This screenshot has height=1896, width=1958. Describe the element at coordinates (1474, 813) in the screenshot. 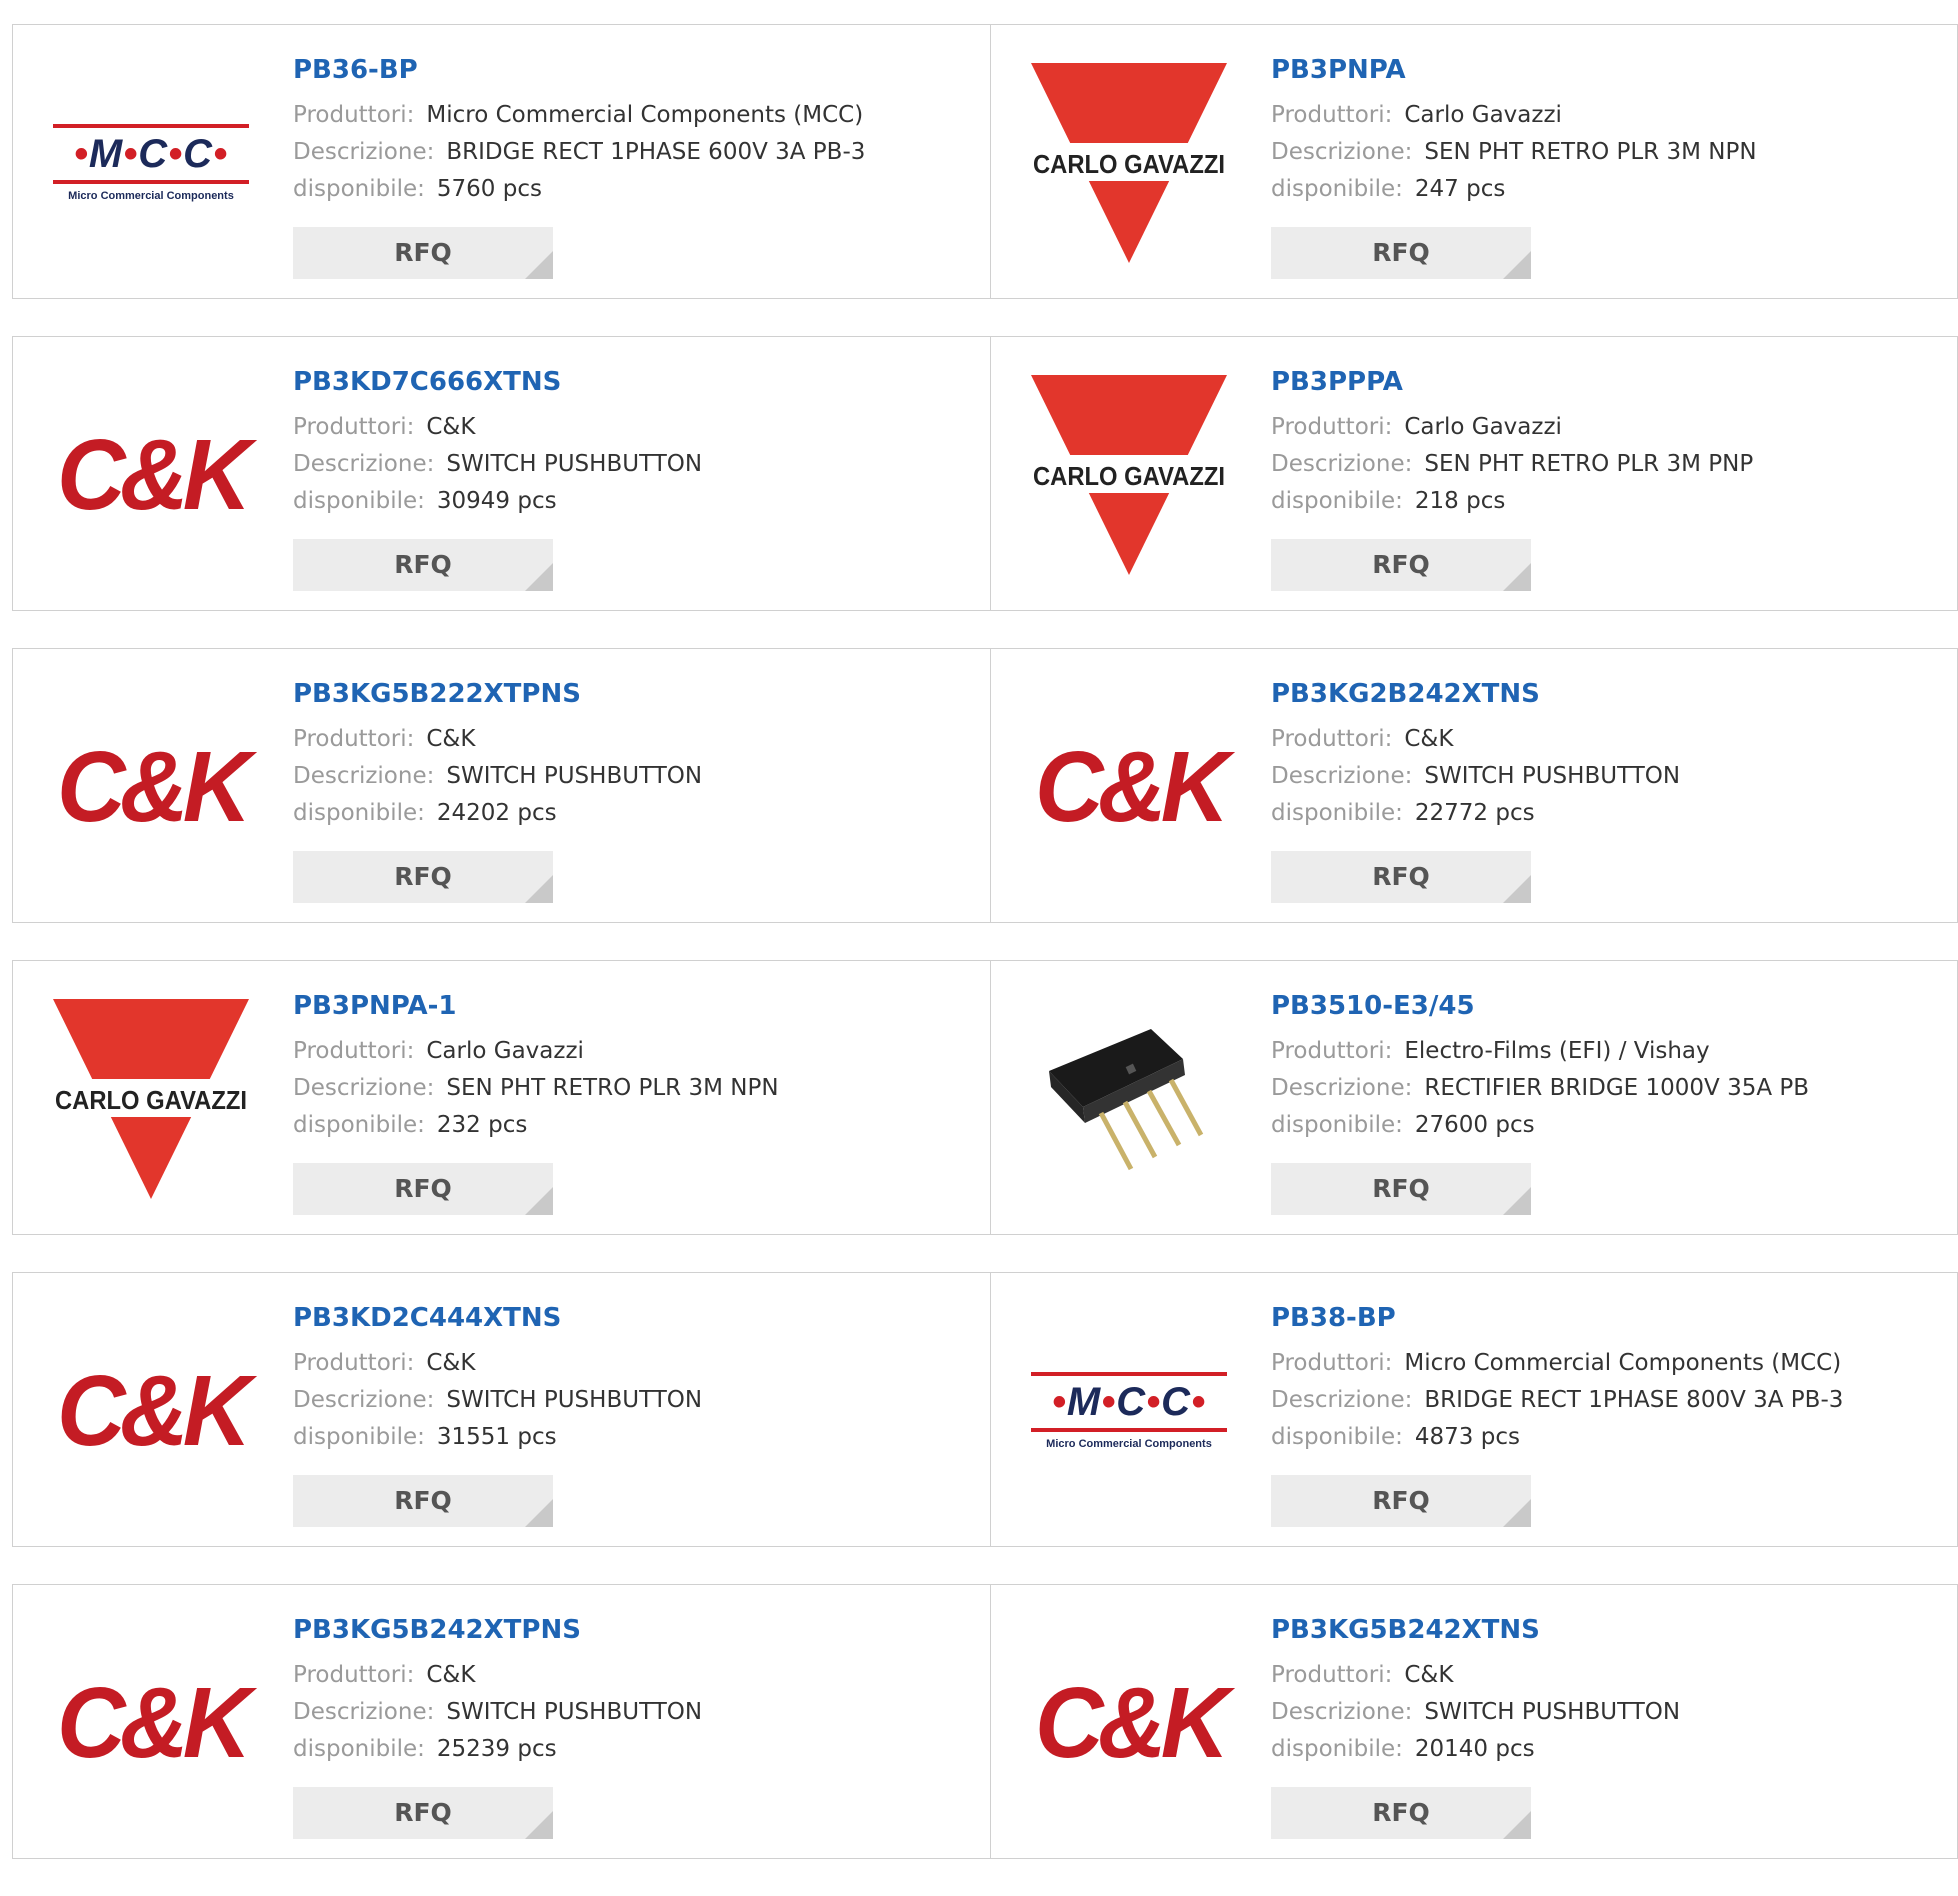

I see `availability-value: 22772 pcs` at that location.